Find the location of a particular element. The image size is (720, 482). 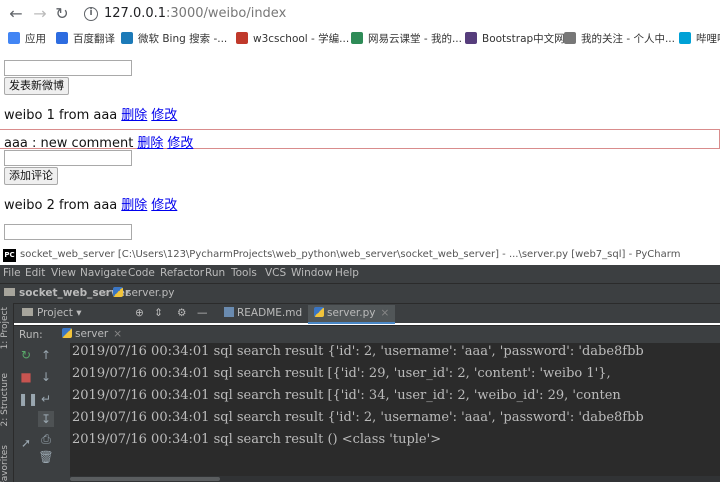

comment-item: aaa : new comment 删除 修改 is located at coordinates (98, 141).